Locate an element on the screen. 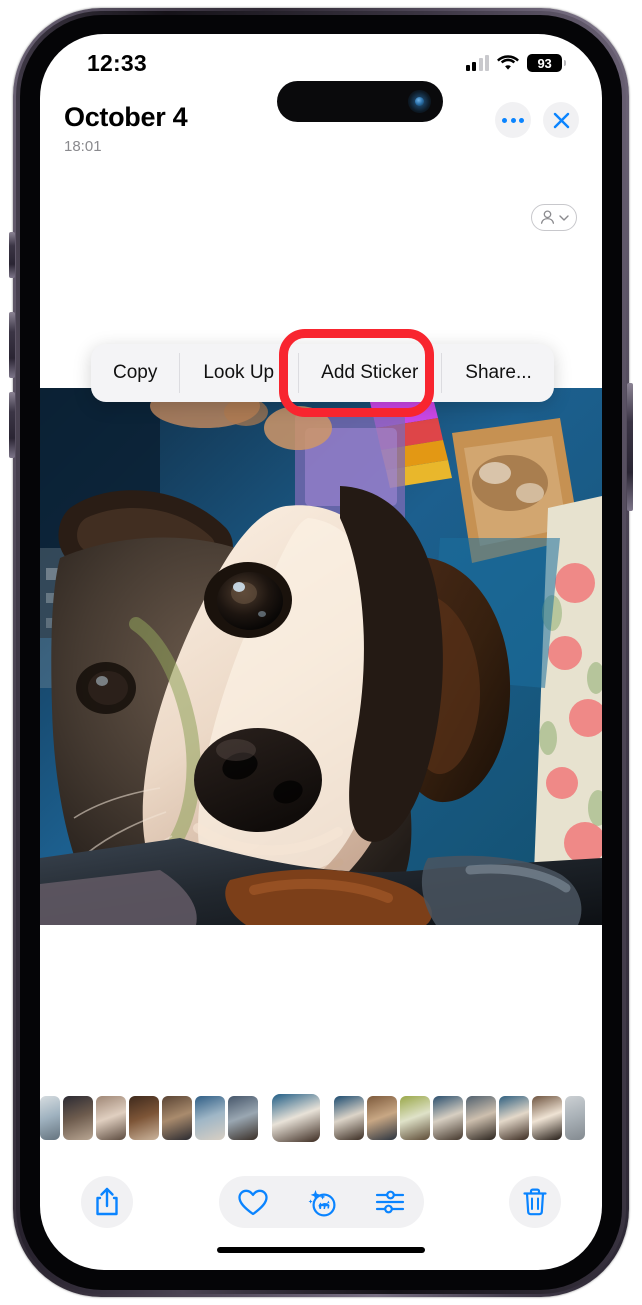 This screenshot has height=1305, width=642. header-actions is located at coordinates (537, 120).